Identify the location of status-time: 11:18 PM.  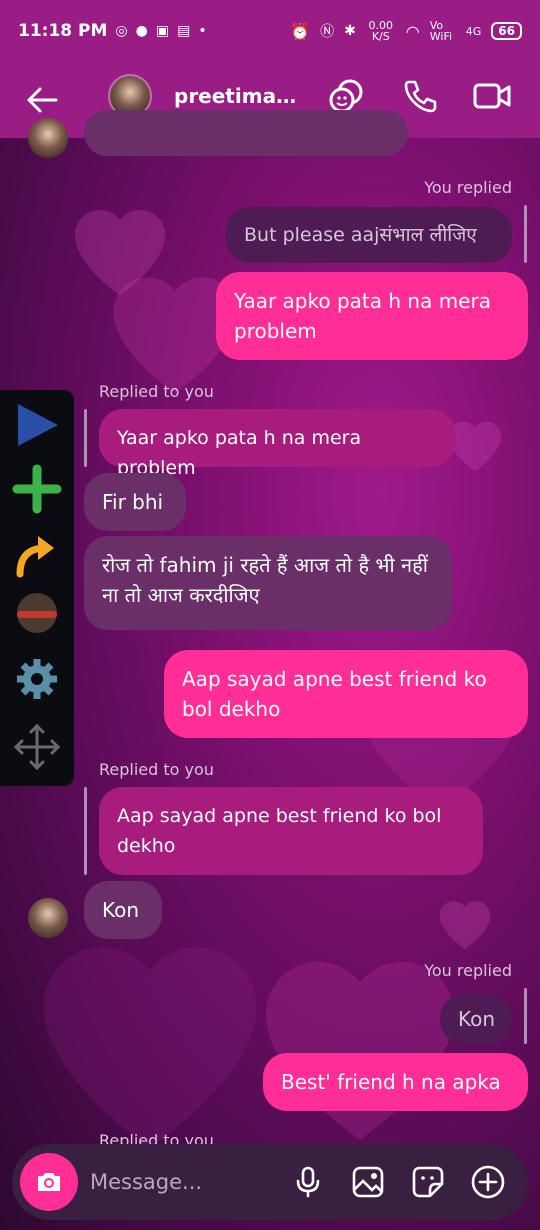
(63, 31).